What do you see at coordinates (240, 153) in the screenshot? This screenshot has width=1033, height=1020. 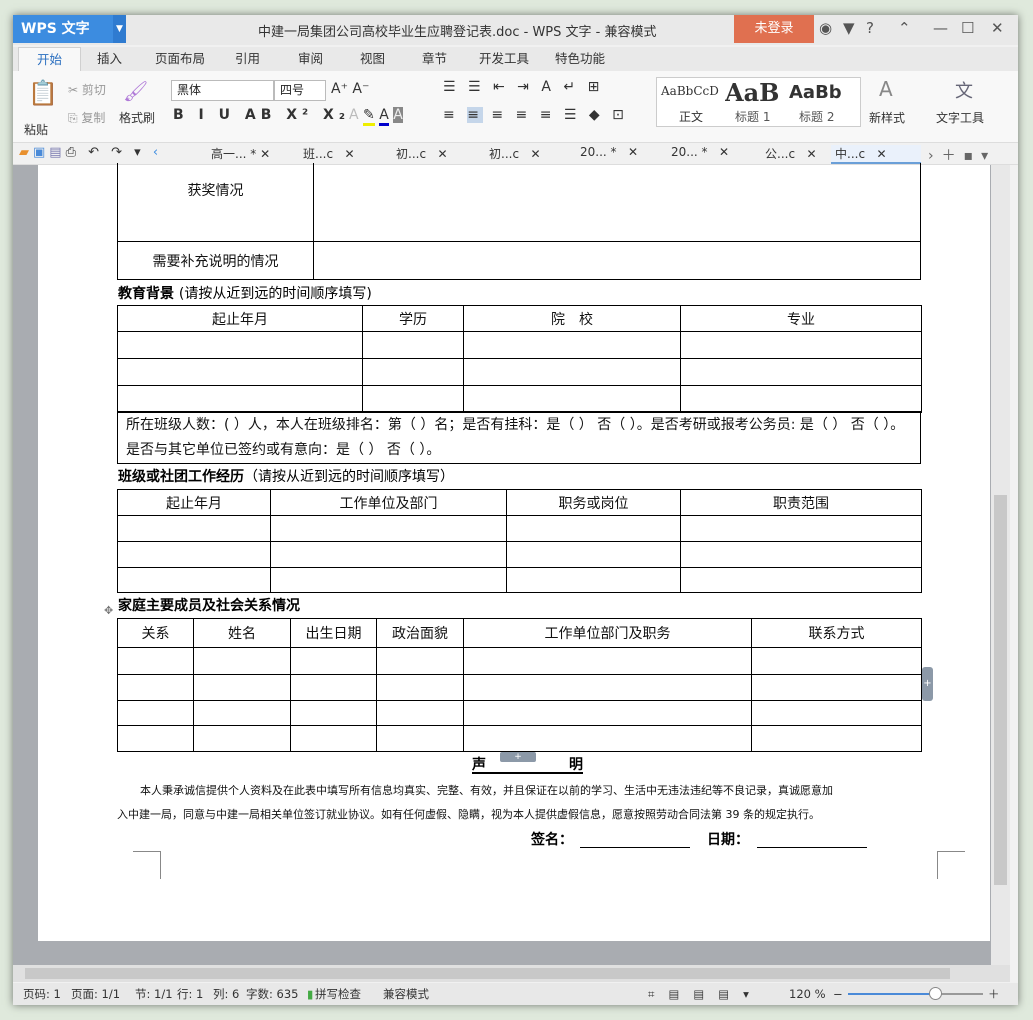 I see `doc-tab: 高一... * ✕` at bounding box center [240, 153].